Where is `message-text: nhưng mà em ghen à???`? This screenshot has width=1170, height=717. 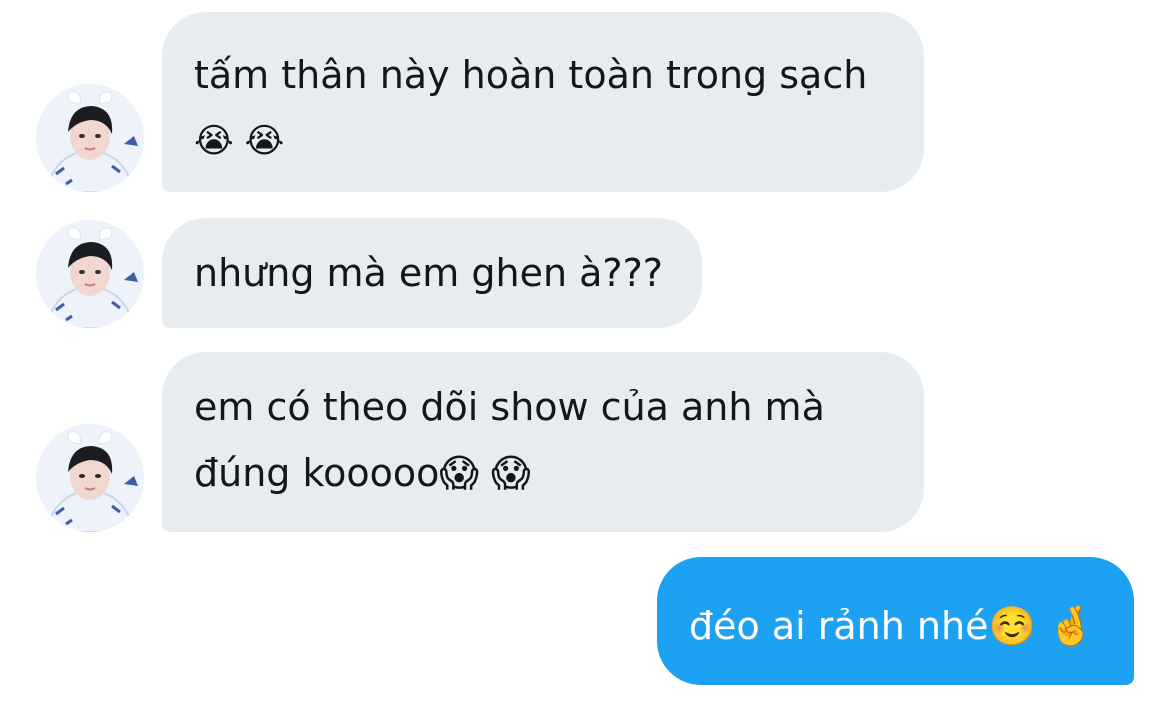
message-text: nhưng mà em ghen à??? is located at coordinates (428, 273).